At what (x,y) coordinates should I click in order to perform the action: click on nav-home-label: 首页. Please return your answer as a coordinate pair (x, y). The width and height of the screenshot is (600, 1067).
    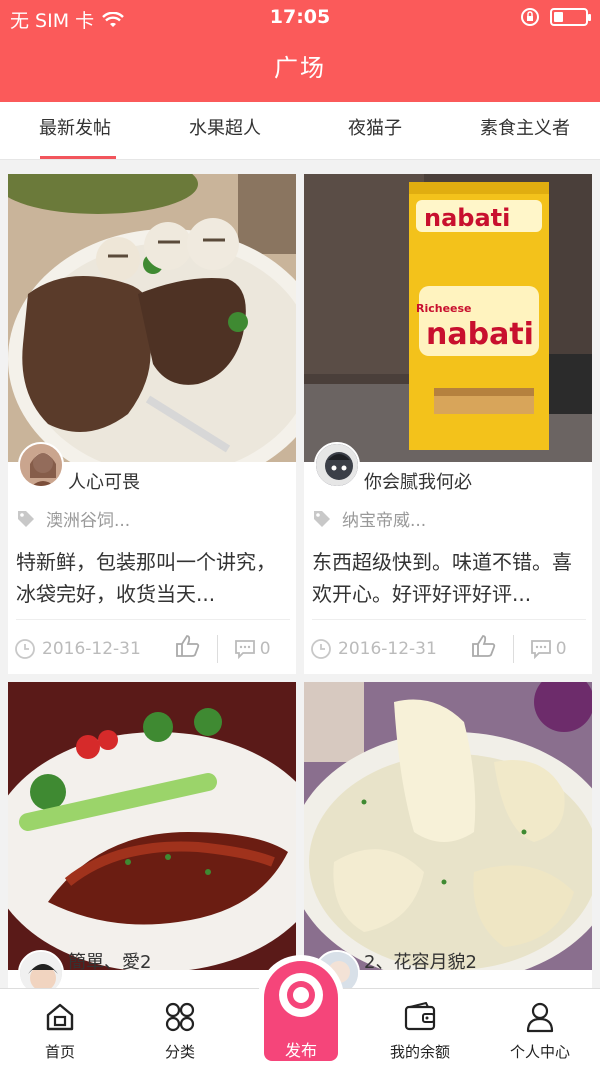
    Looking at the image, I should click on (59, 1052).